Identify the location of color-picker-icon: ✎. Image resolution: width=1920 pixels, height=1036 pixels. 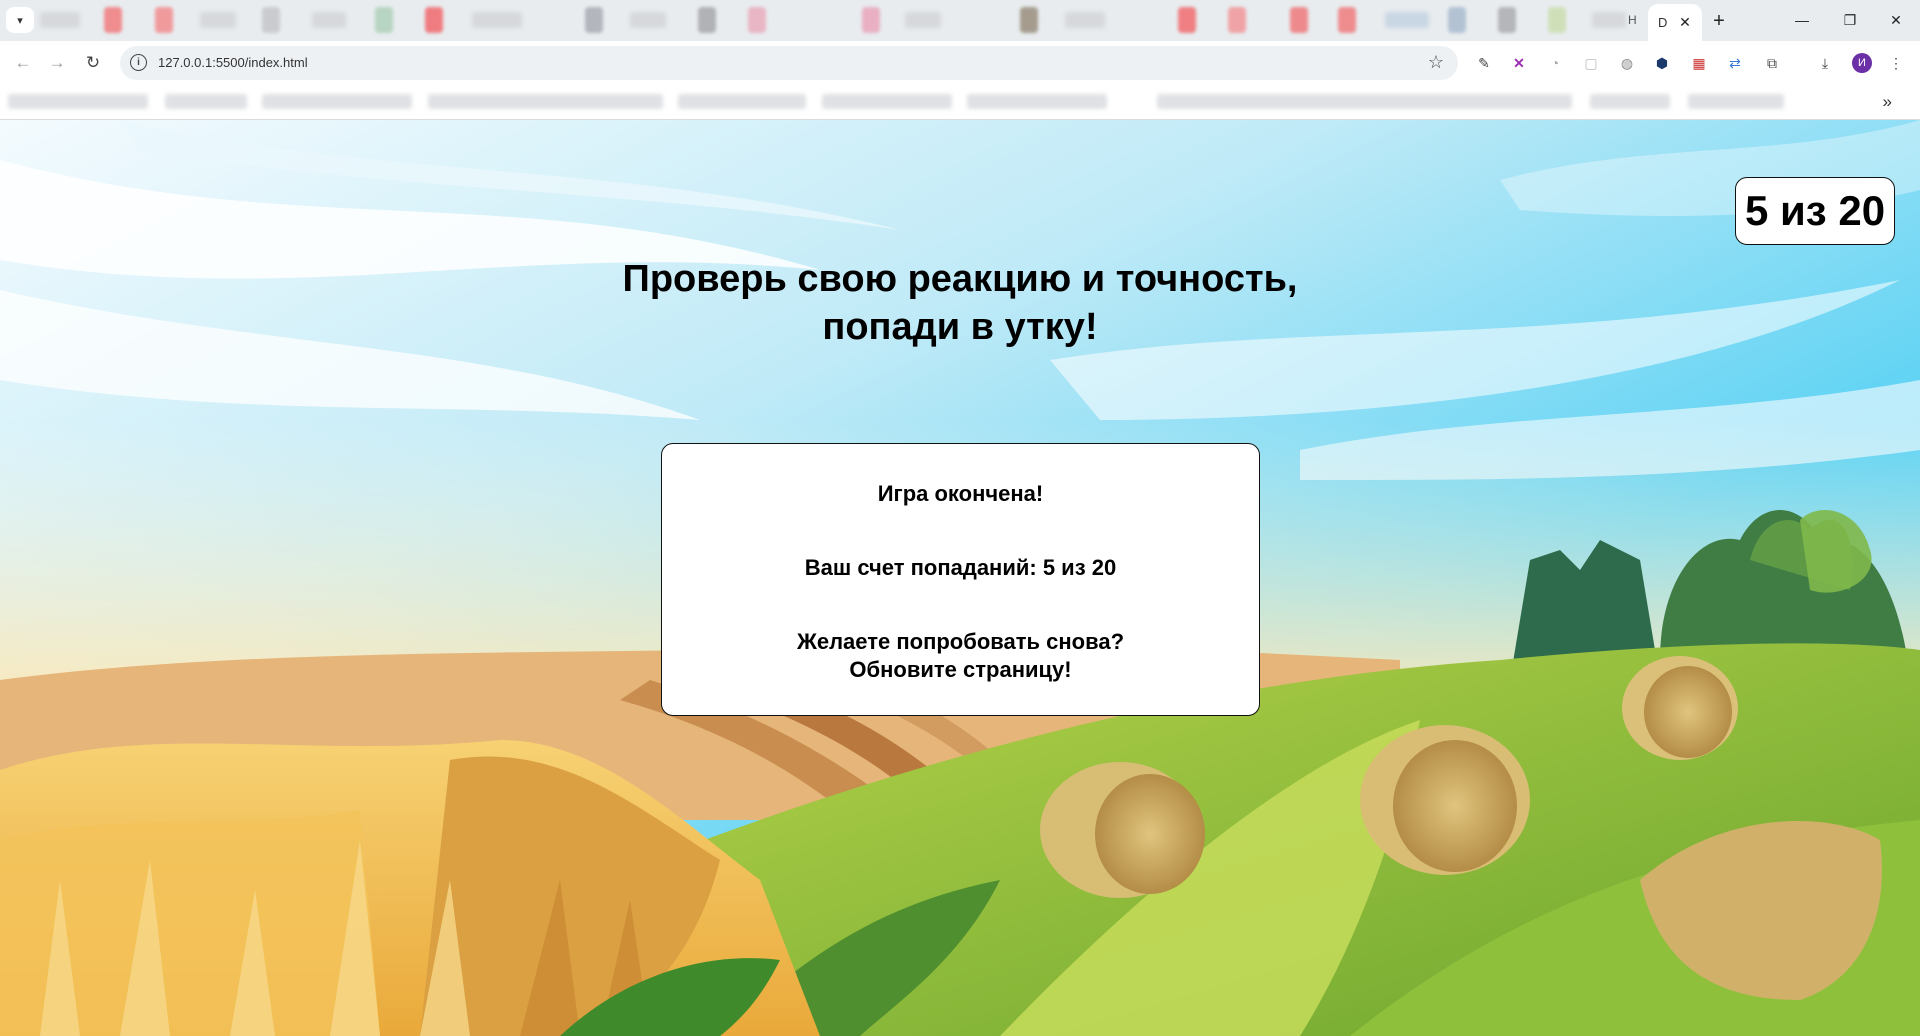
(1484, 63).